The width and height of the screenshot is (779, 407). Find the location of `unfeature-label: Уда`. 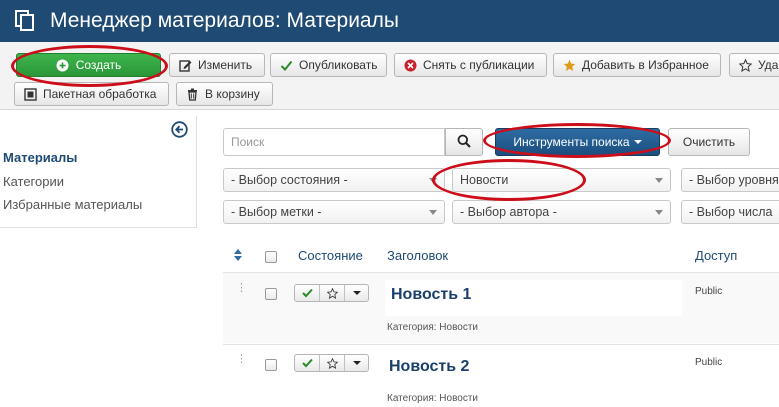

unfeature-label: Уда is located at coordinates (768, 65).